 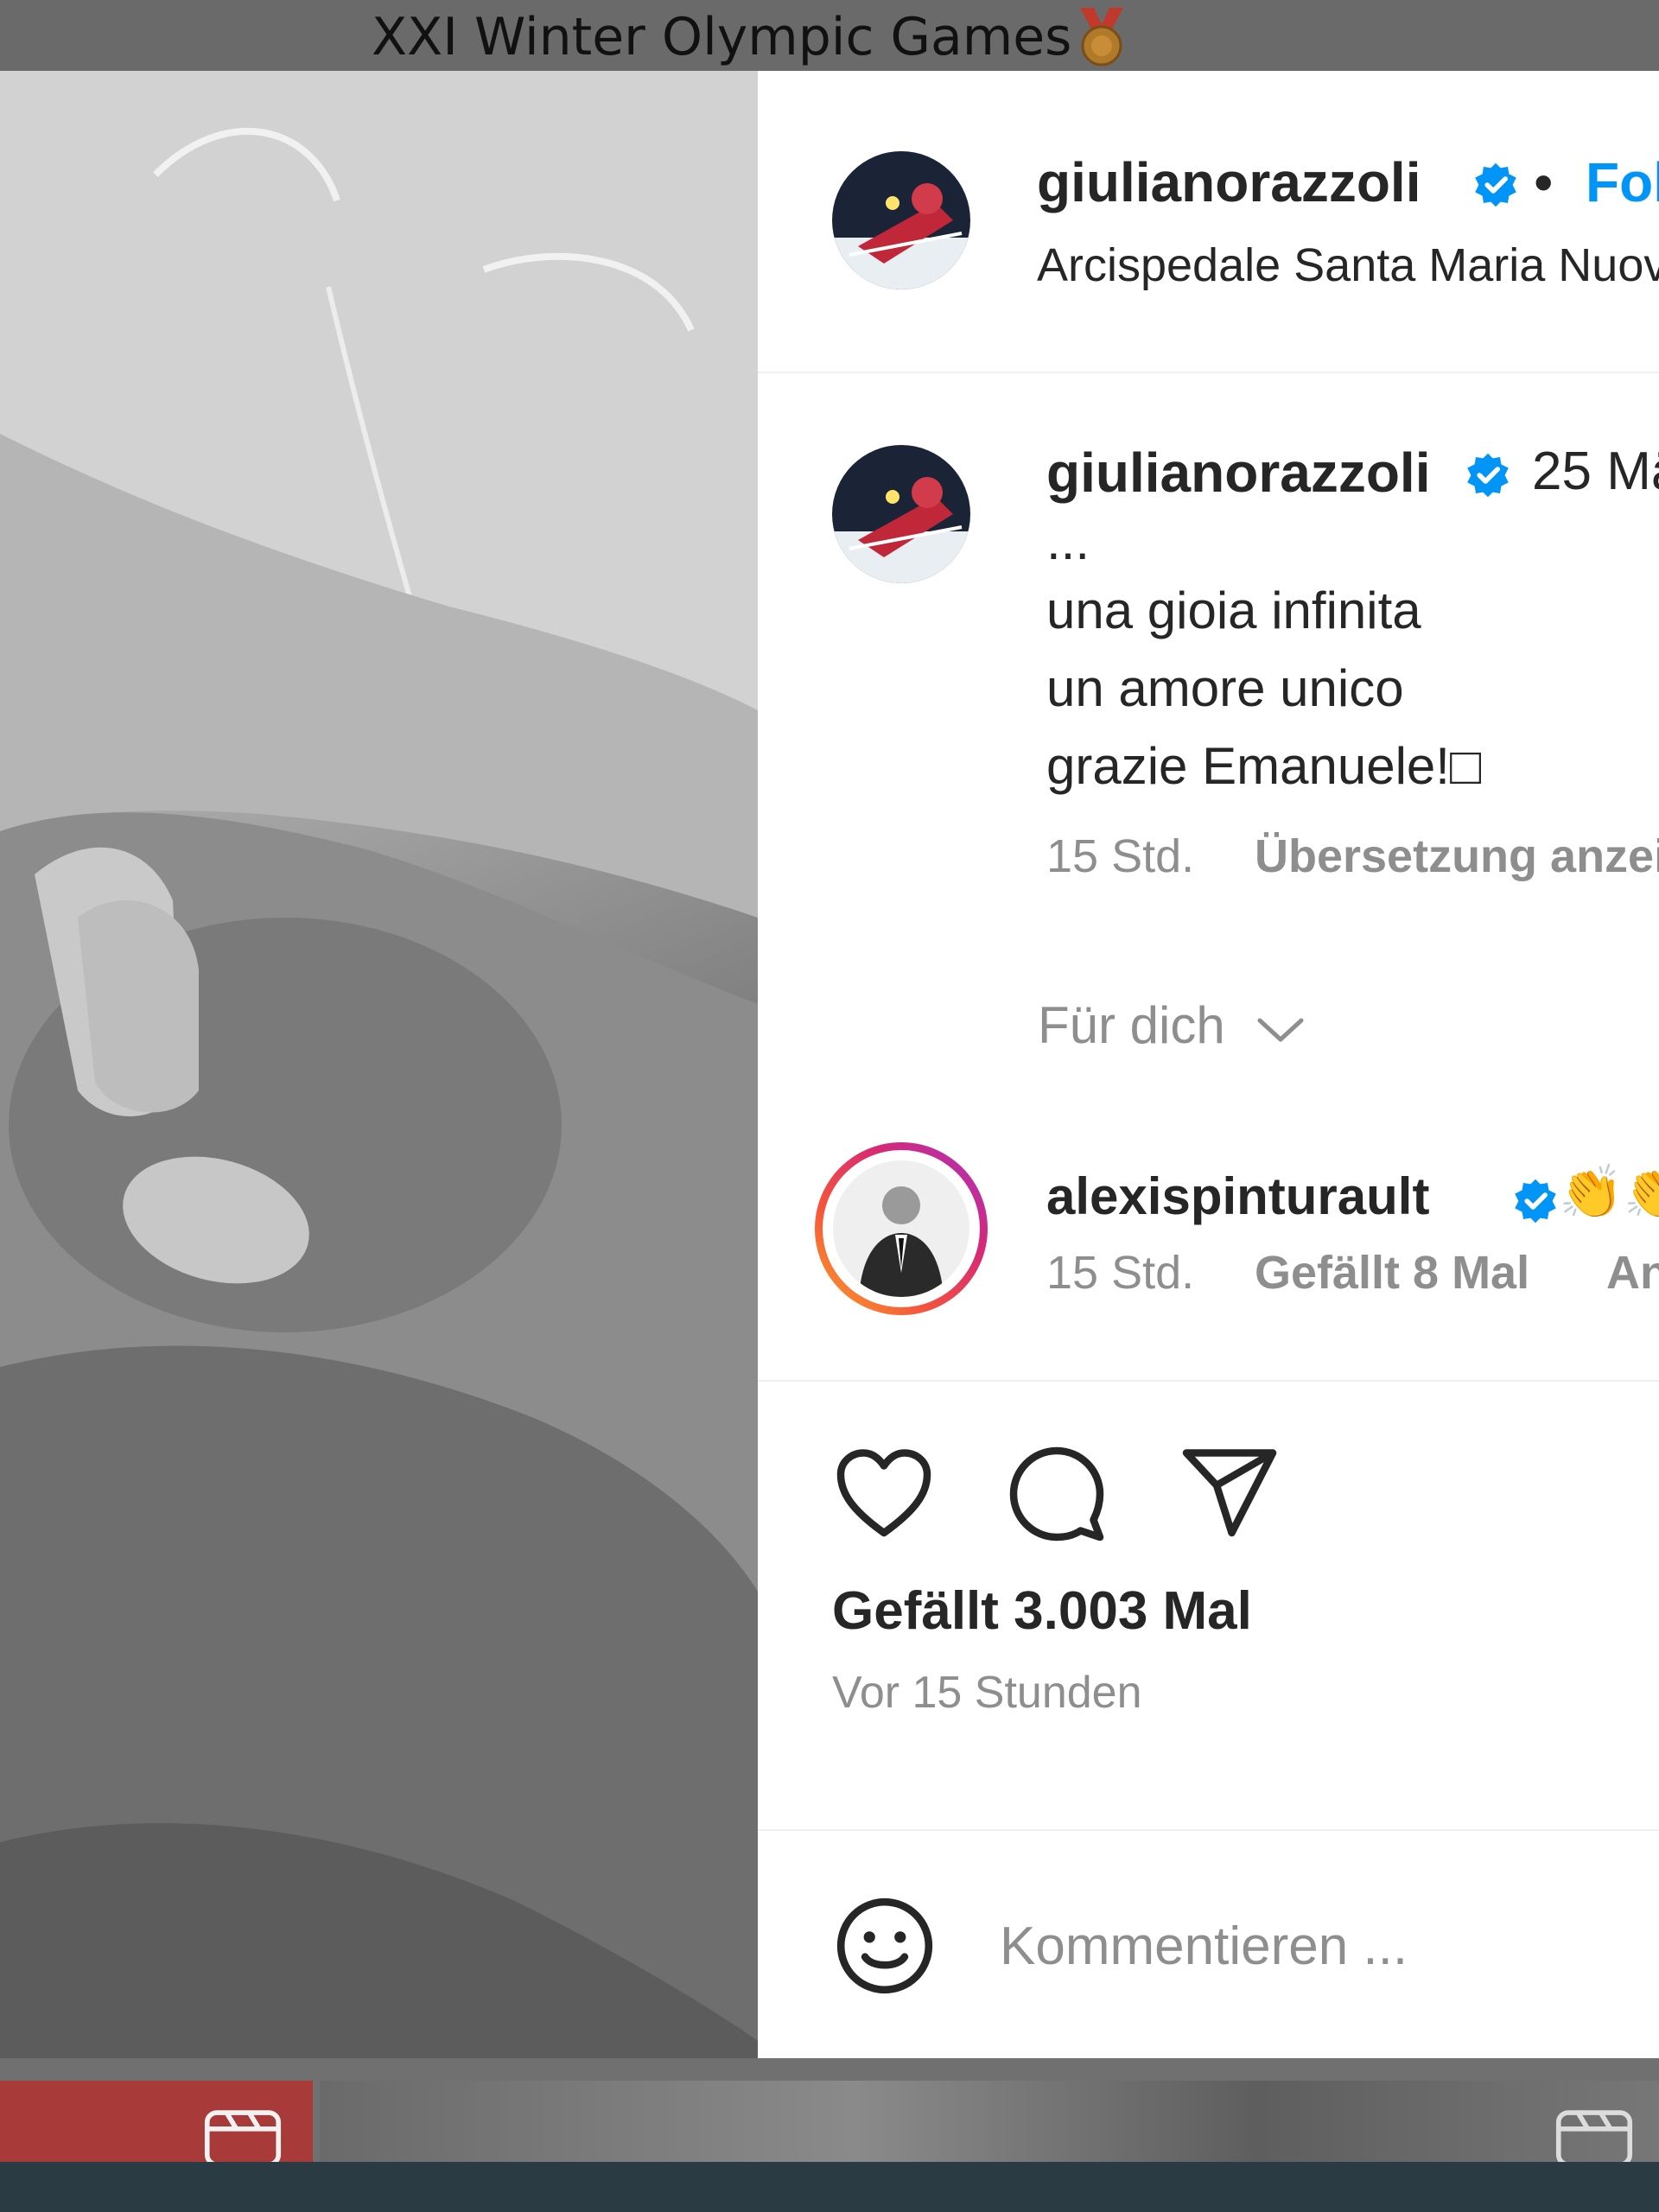 What do you see at coordinates (1120, 856) in the screenshot?
I see `caption-timestamp: 15 Std.` at bounding box center [1120, 856].